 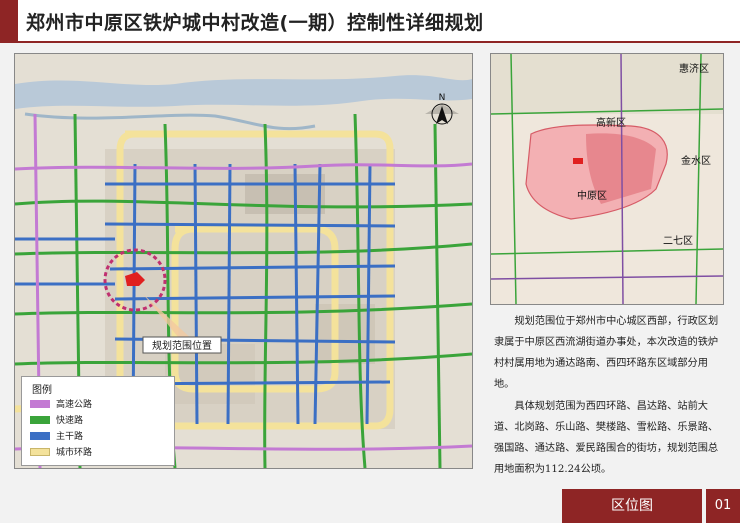 What do you see at coordinates (611, 122) in the screenshot?
I see `district-label: 高新区` at bounding box center [611, 122].